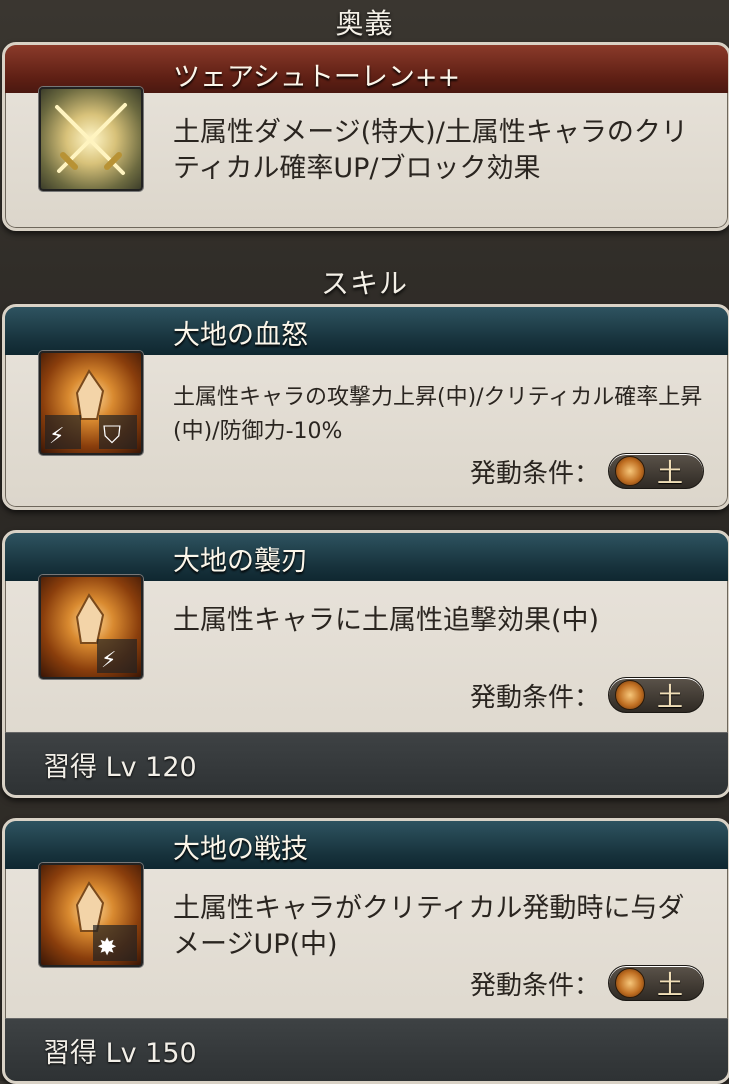  I want to click on learn-level-text: 習得 Lv 120, so click(120, 767).